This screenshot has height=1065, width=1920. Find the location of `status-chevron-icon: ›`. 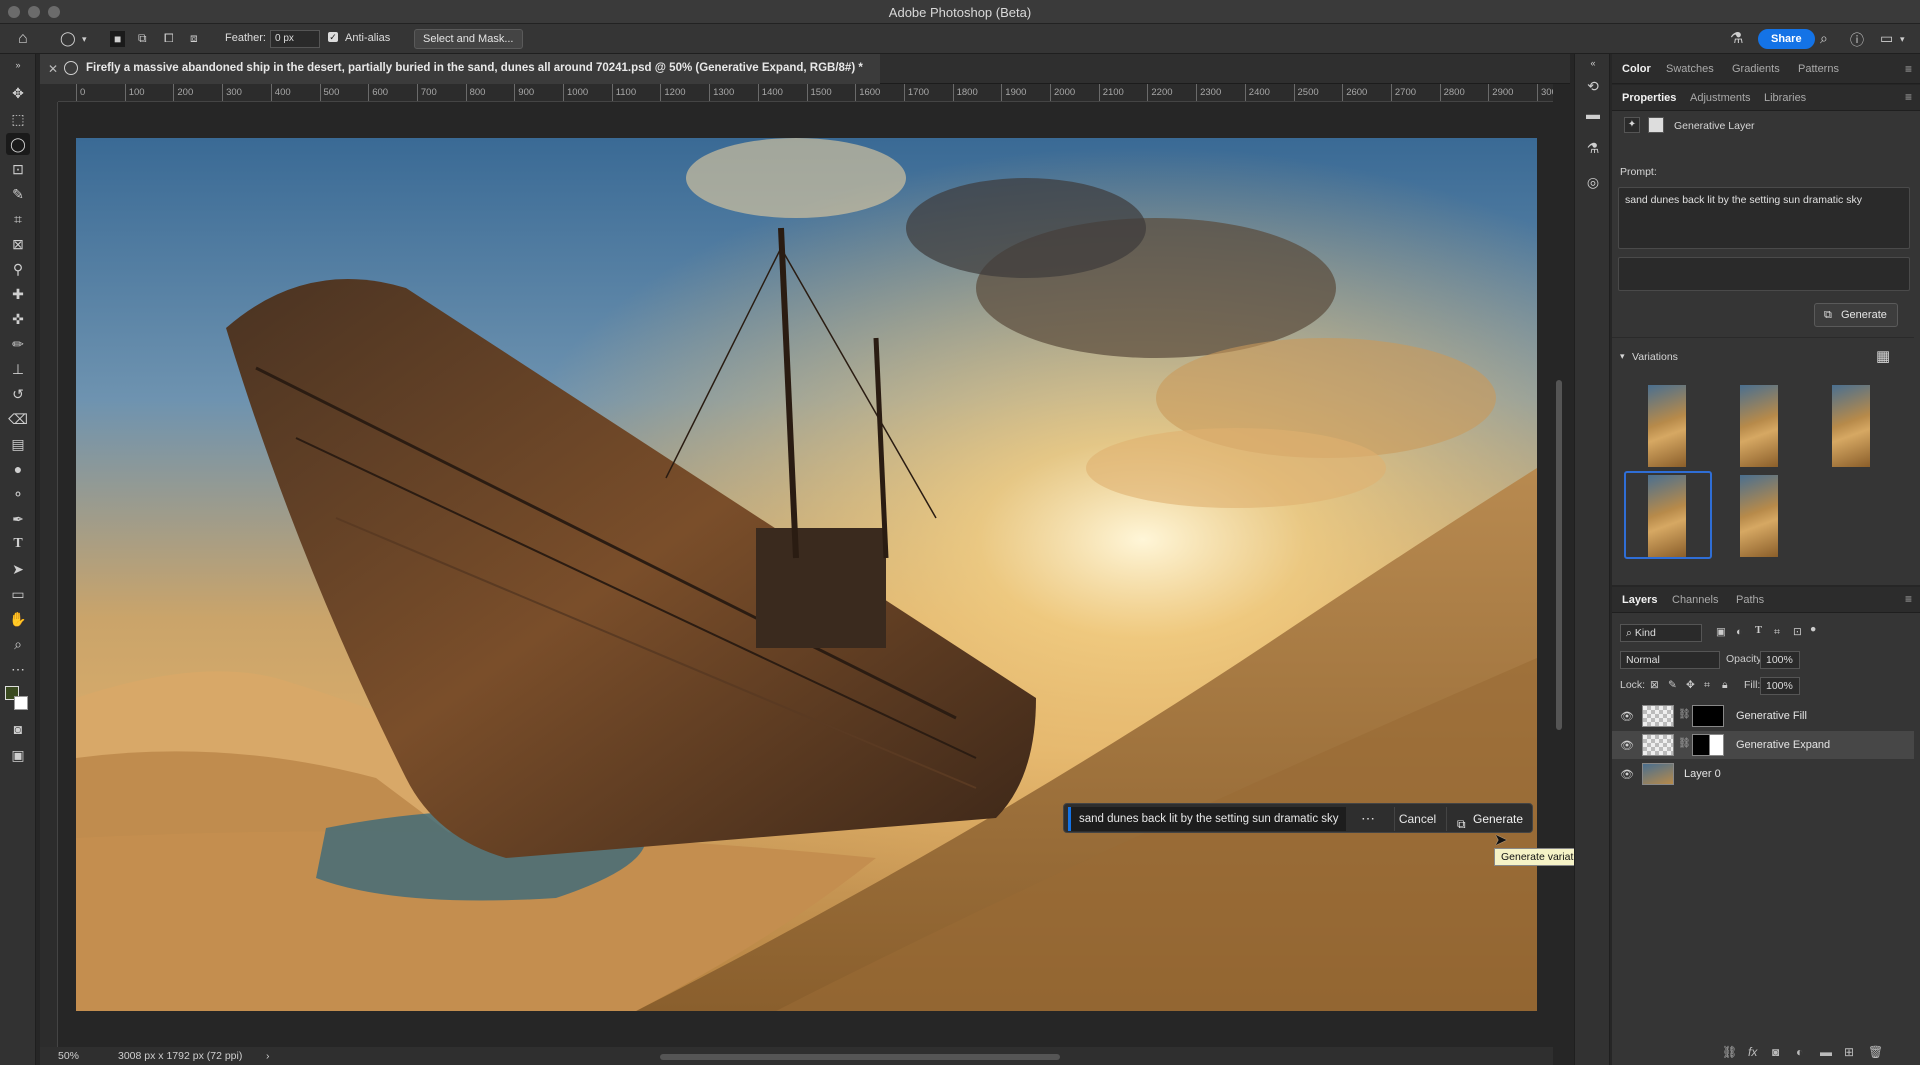

status-chevron-icon: › is located at coordinates (268, 1056).